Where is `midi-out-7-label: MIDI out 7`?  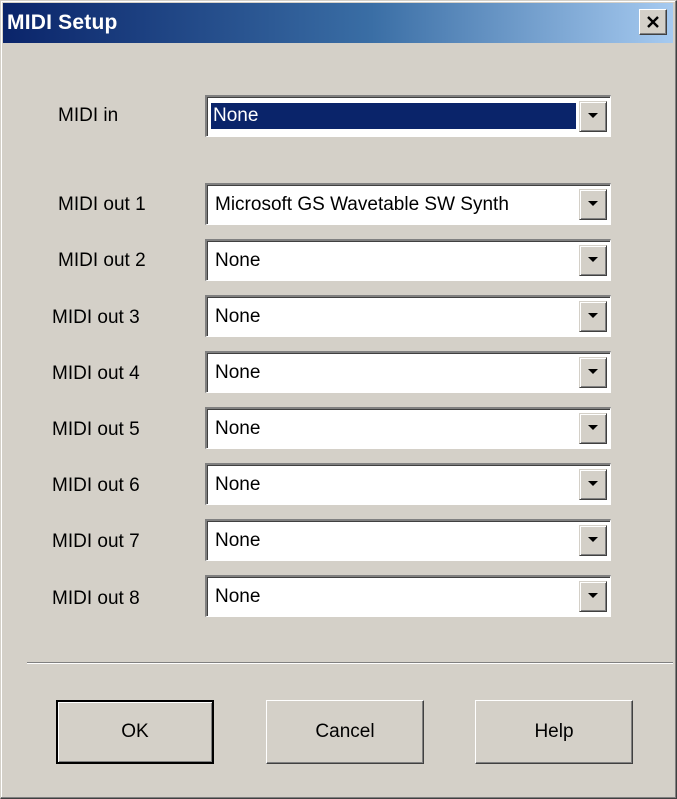 midi-out-7-label: MIDI out 7 is located at coordinates (96, 541).